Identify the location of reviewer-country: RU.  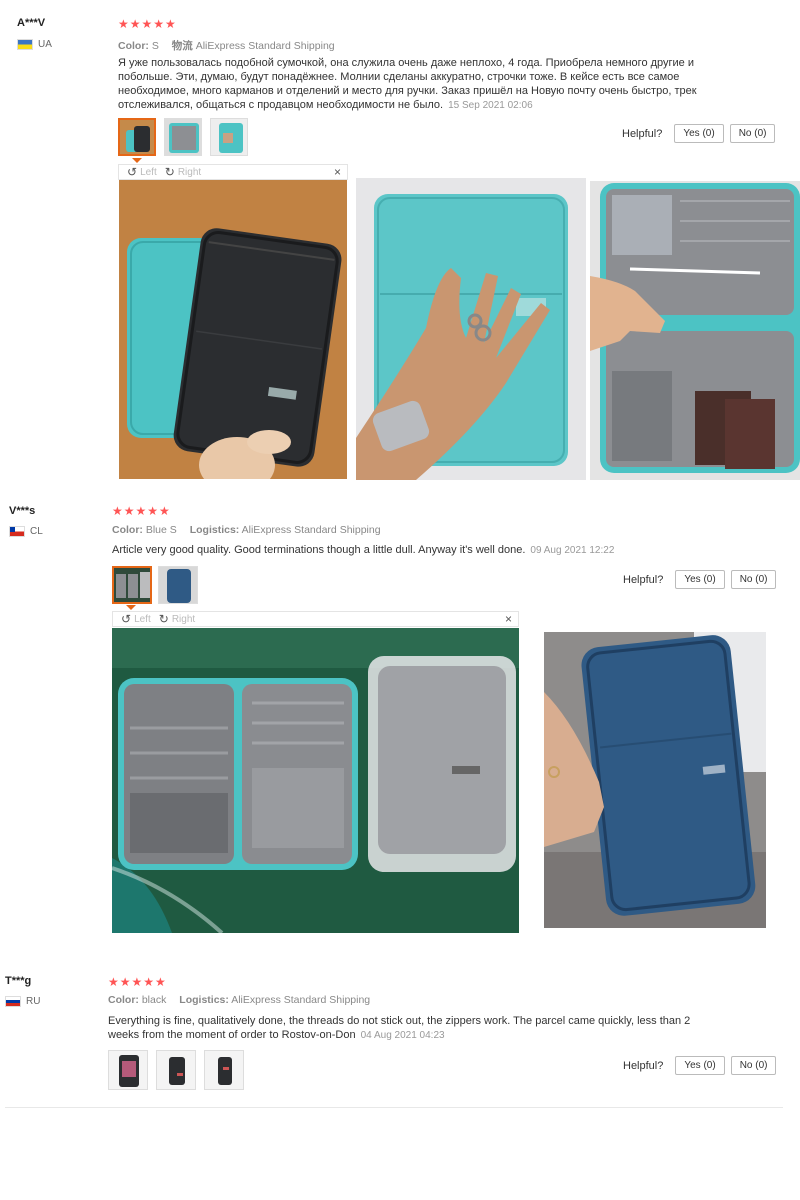
(22, 1001).